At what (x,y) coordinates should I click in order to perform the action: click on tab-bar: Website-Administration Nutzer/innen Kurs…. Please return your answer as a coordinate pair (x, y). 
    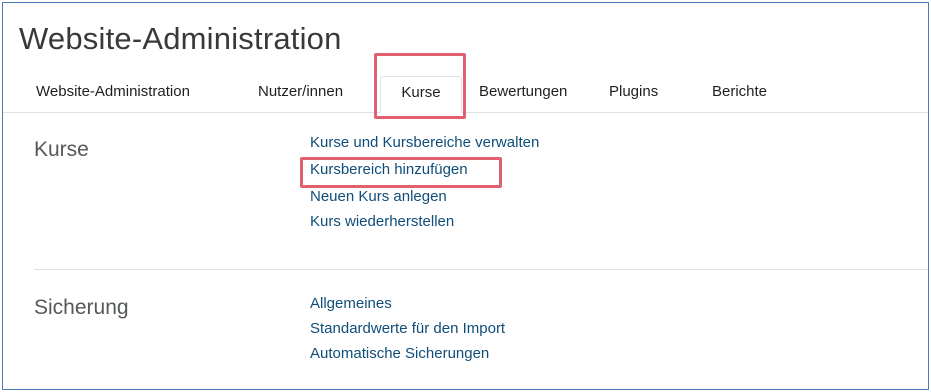
    Looking at the image, I should click on (465, 94).